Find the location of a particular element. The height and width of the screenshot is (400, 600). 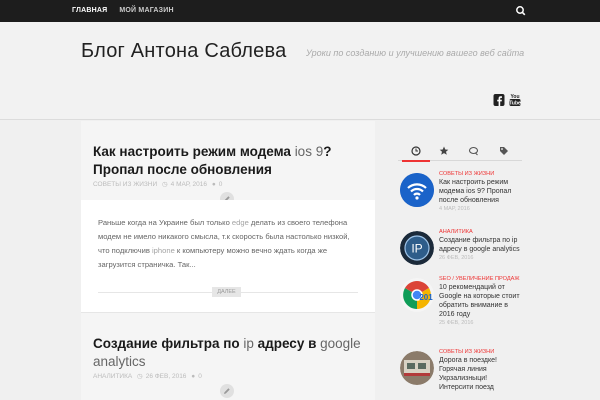

read-more-button: Далее is located at coordinates (226, 292).